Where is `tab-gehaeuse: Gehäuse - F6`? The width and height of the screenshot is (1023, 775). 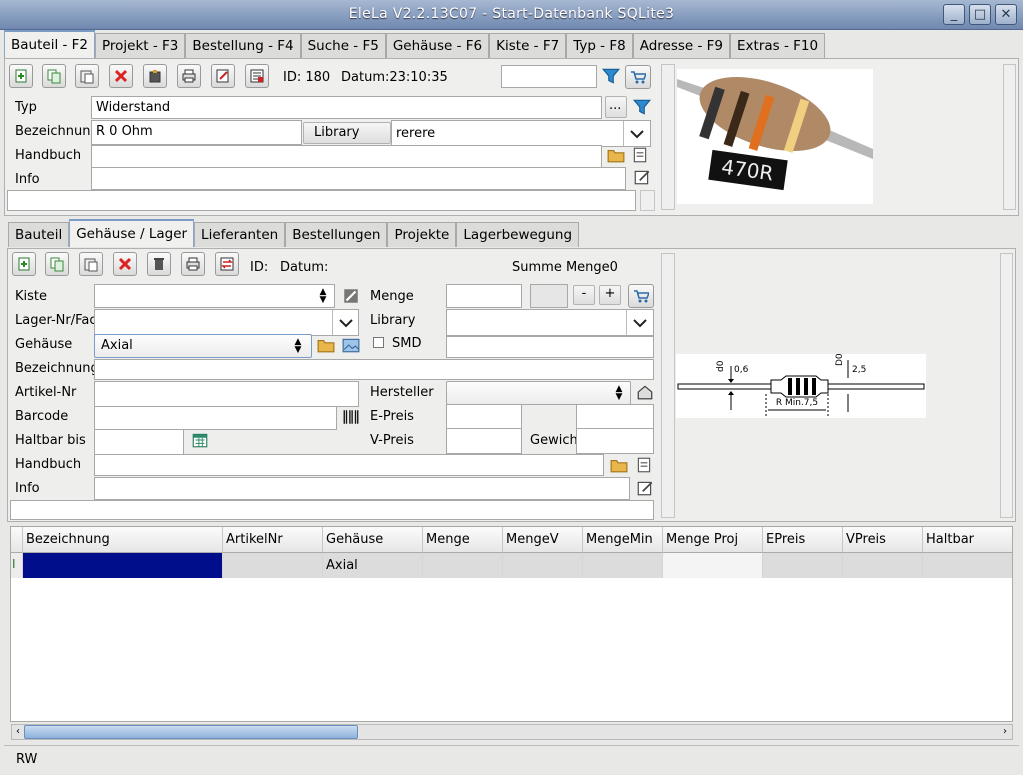
tab-gehaeuse: Gehäuse - F6 is located at coordinates (437, 45).